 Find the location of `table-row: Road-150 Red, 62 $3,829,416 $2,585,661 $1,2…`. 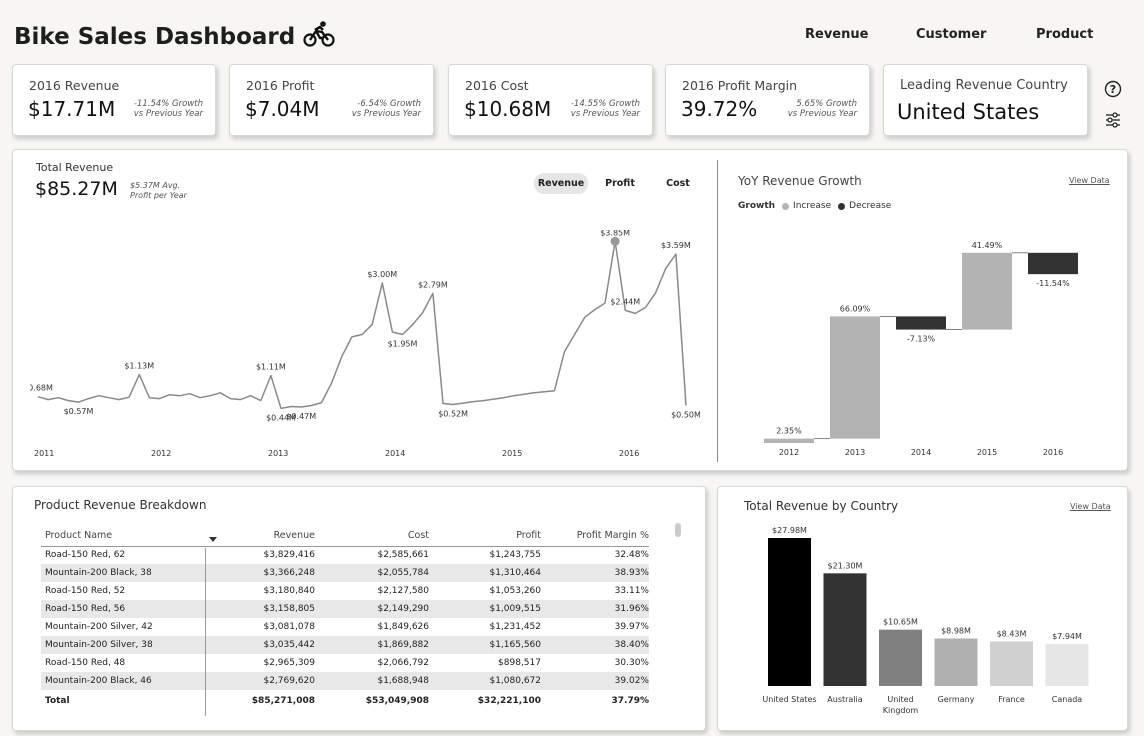

table-row: Road-150 Red, 62 $3,829,416 $2,585,661 $1,2… is located at coordinates (345, 555).